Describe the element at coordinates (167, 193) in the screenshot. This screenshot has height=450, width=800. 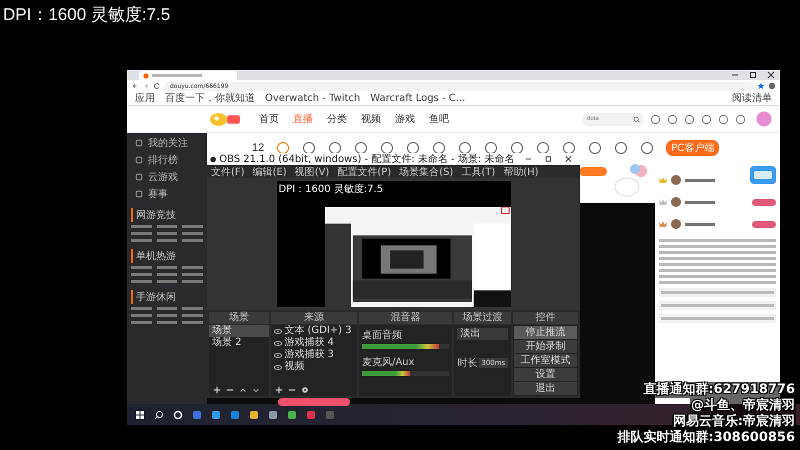
I see `sidebar-item: 赛事` at that location.